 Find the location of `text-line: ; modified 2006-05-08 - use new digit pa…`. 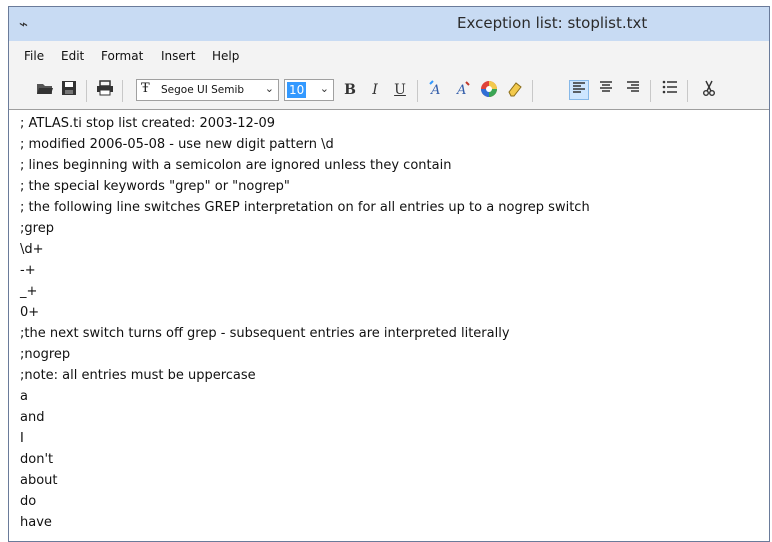

text-line: ; modified 2006-05-08 - use new digit pa… is located at coordinates (177, 144).